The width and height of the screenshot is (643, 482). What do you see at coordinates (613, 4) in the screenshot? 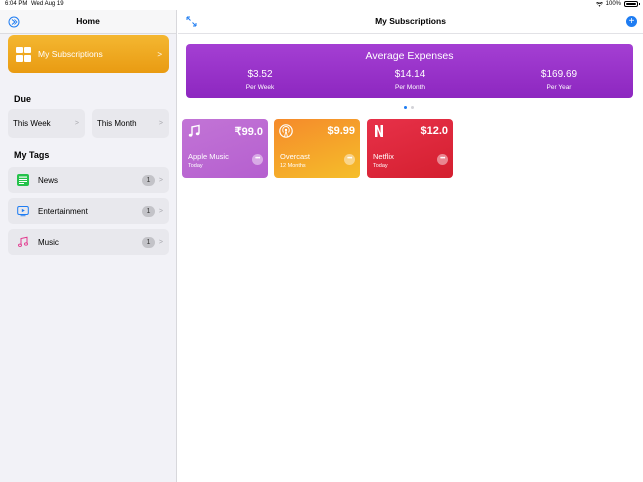
I see `battery-percent: 100%` at bounding box center [613, 4].